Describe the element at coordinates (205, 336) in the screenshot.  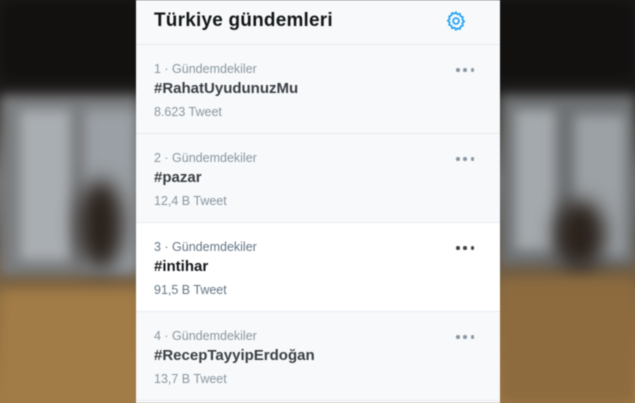
I see `trend-meta: 4 · Gündemdekiler` at that location.